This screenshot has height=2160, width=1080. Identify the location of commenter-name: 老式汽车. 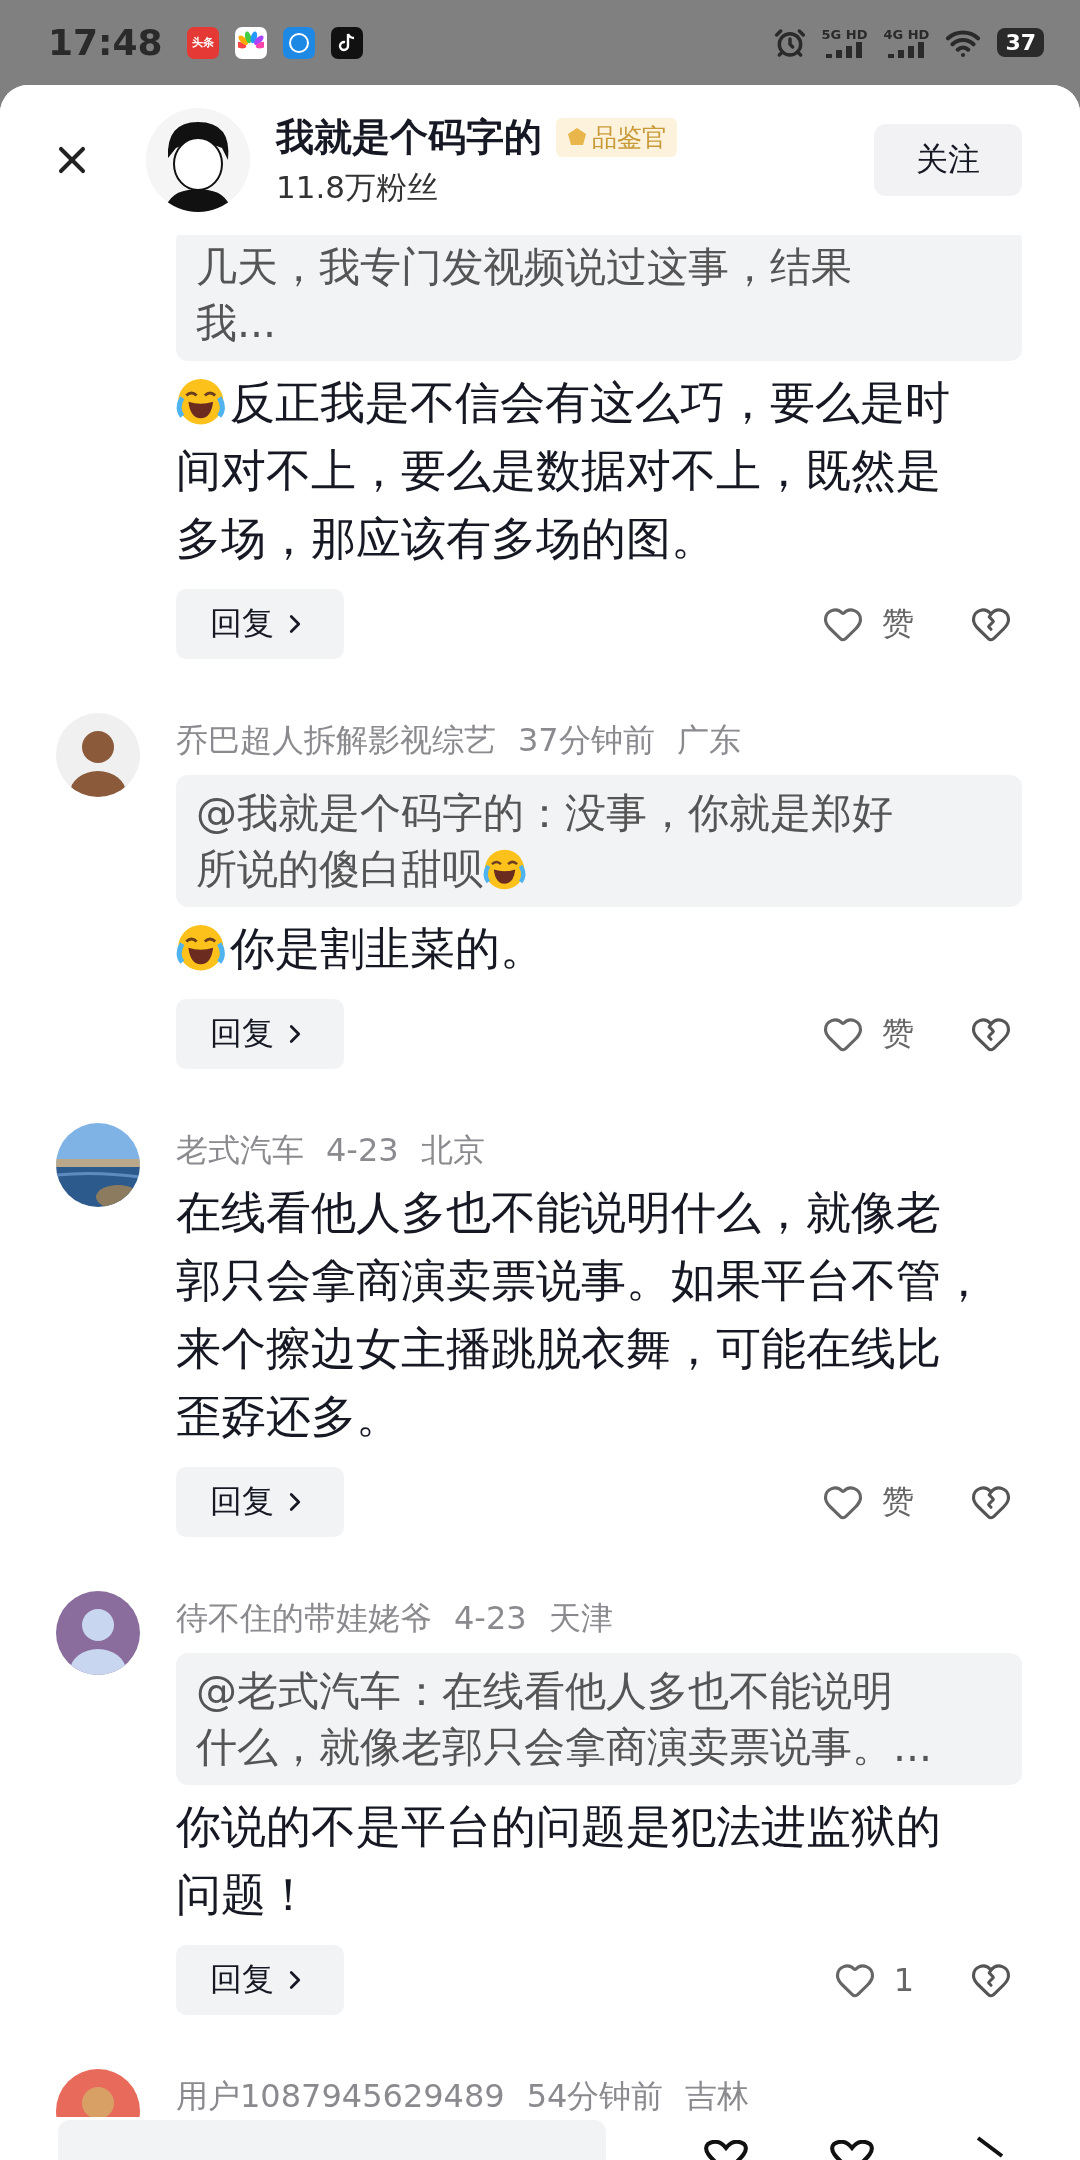
(240, 1150).